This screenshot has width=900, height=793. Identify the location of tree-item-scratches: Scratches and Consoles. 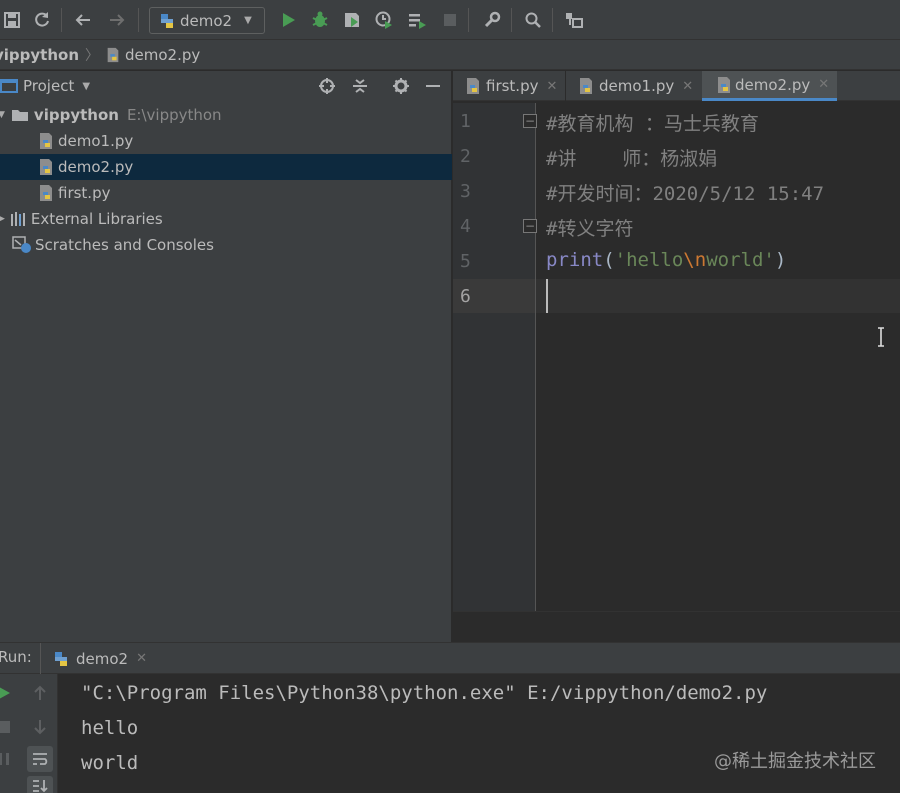
(226, 245).